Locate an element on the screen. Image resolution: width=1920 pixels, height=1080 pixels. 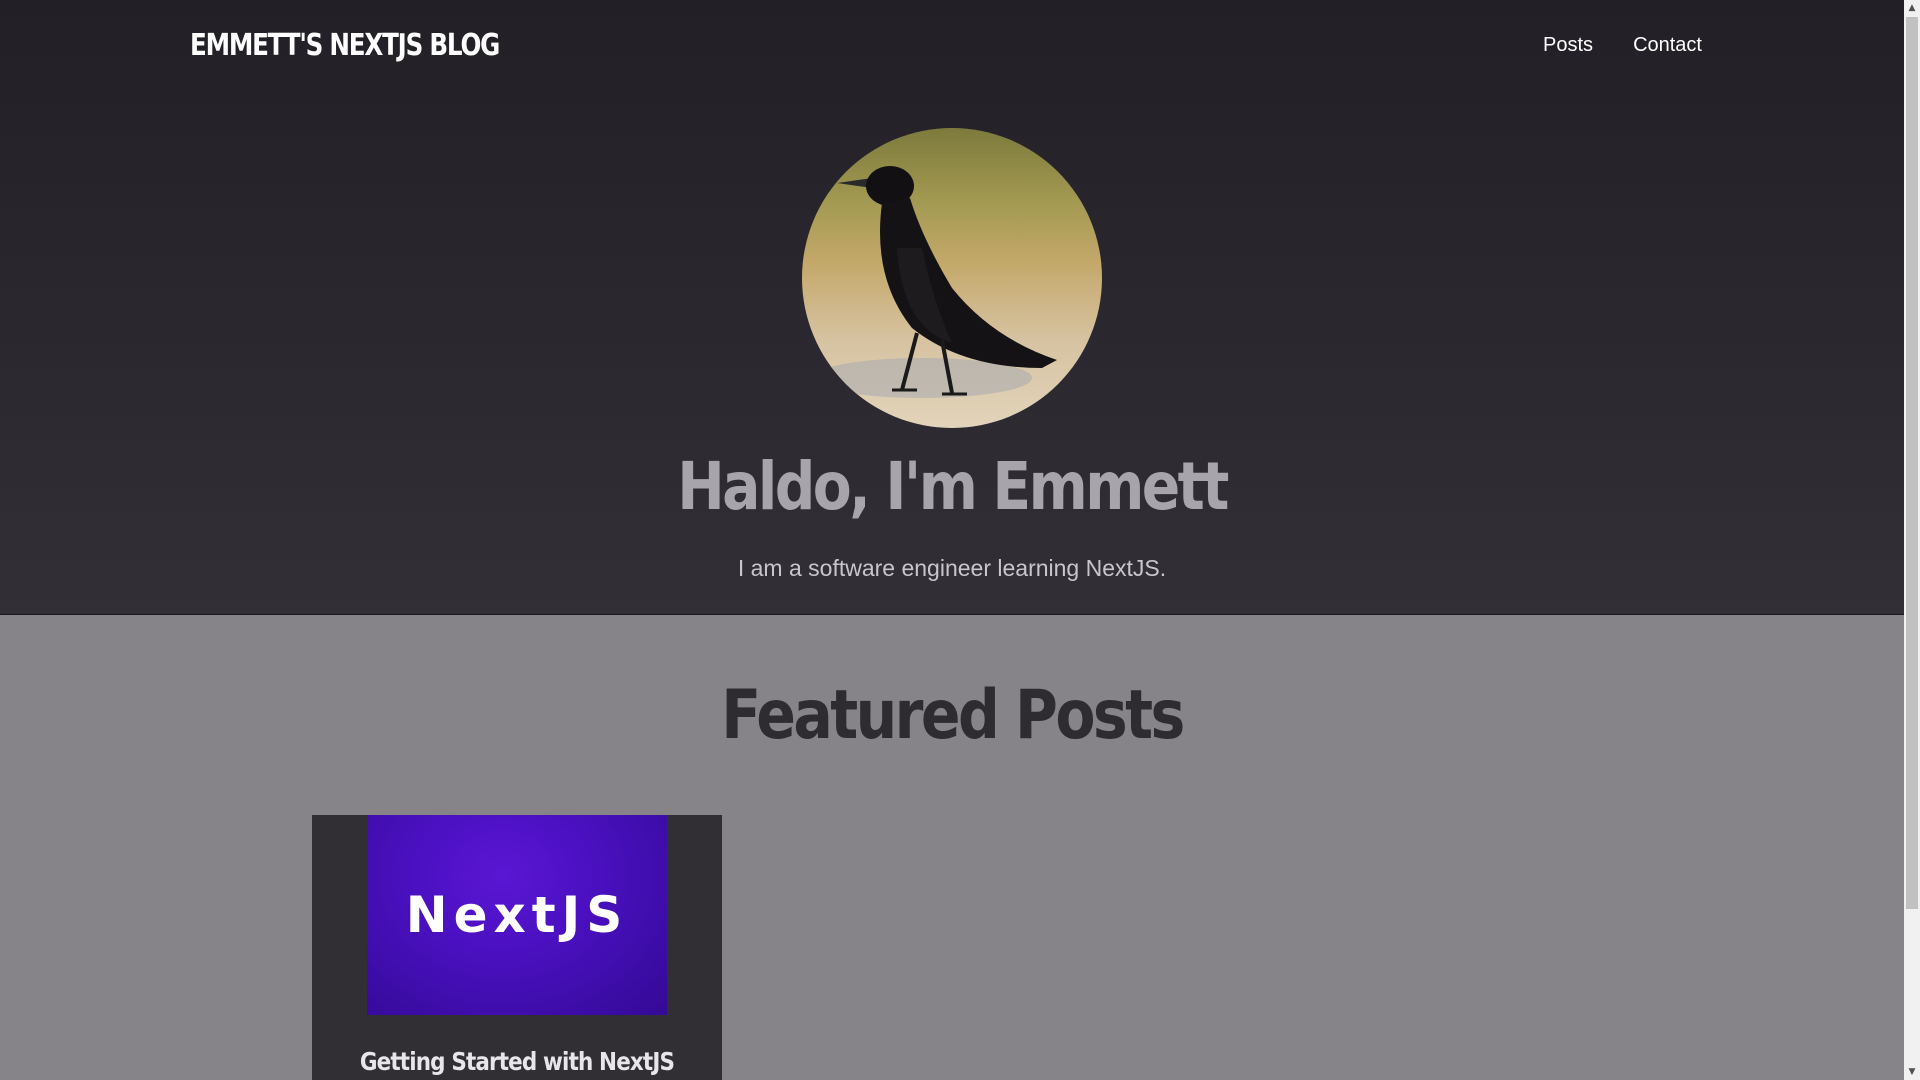
nav-contact-link: Contact is located at coordinates (1667, 45).